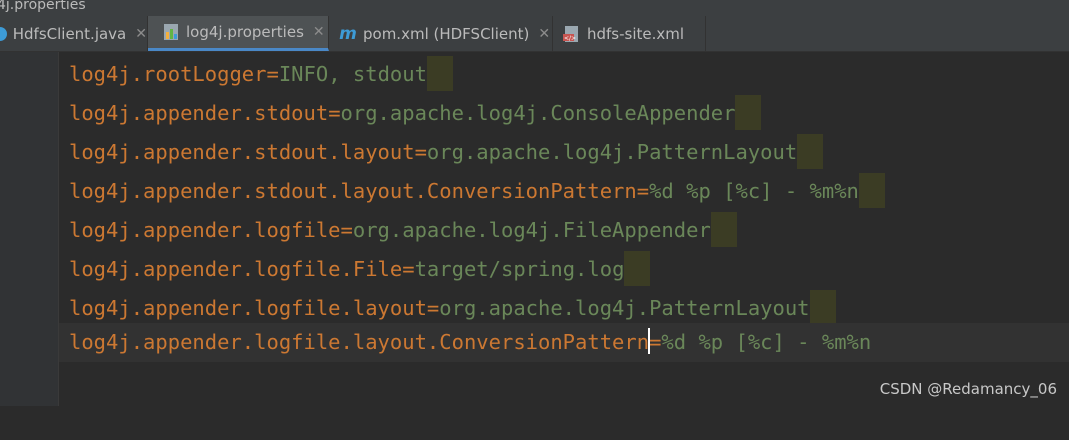 Image resolution: width=1069 pixels, height=440 pixels. Describe the element at coordinates (564, 74) in the screenshot. I see `code-line: log4j.rootLogger=INFO, stdout` at that location.